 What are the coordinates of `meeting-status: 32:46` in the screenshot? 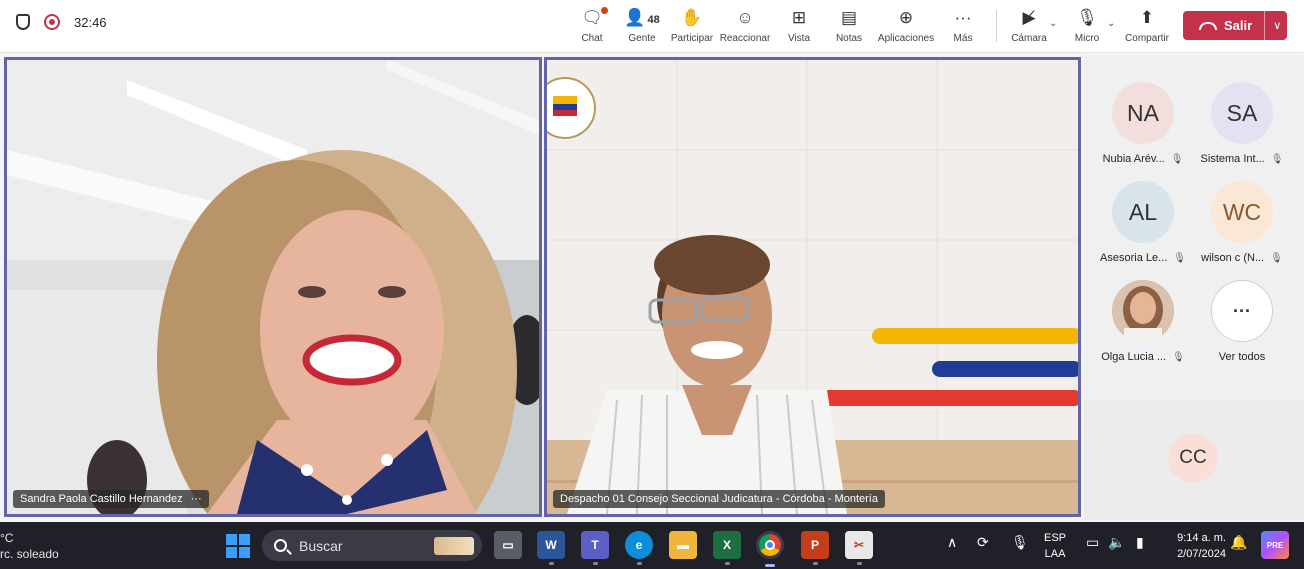 It's located at (61, 22).